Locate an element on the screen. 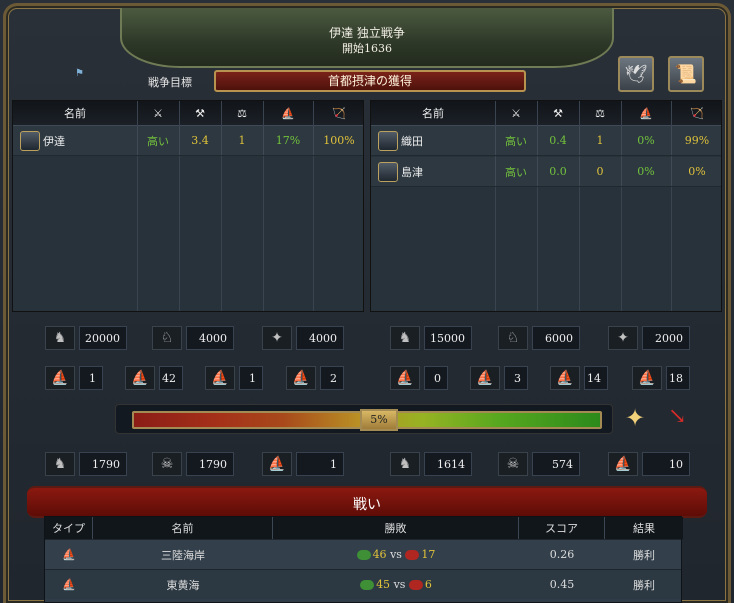 The height and width of the screenshot is (603, 734). right-artillery-stat: ✦ 2000 is located at coordinates (649, 338).